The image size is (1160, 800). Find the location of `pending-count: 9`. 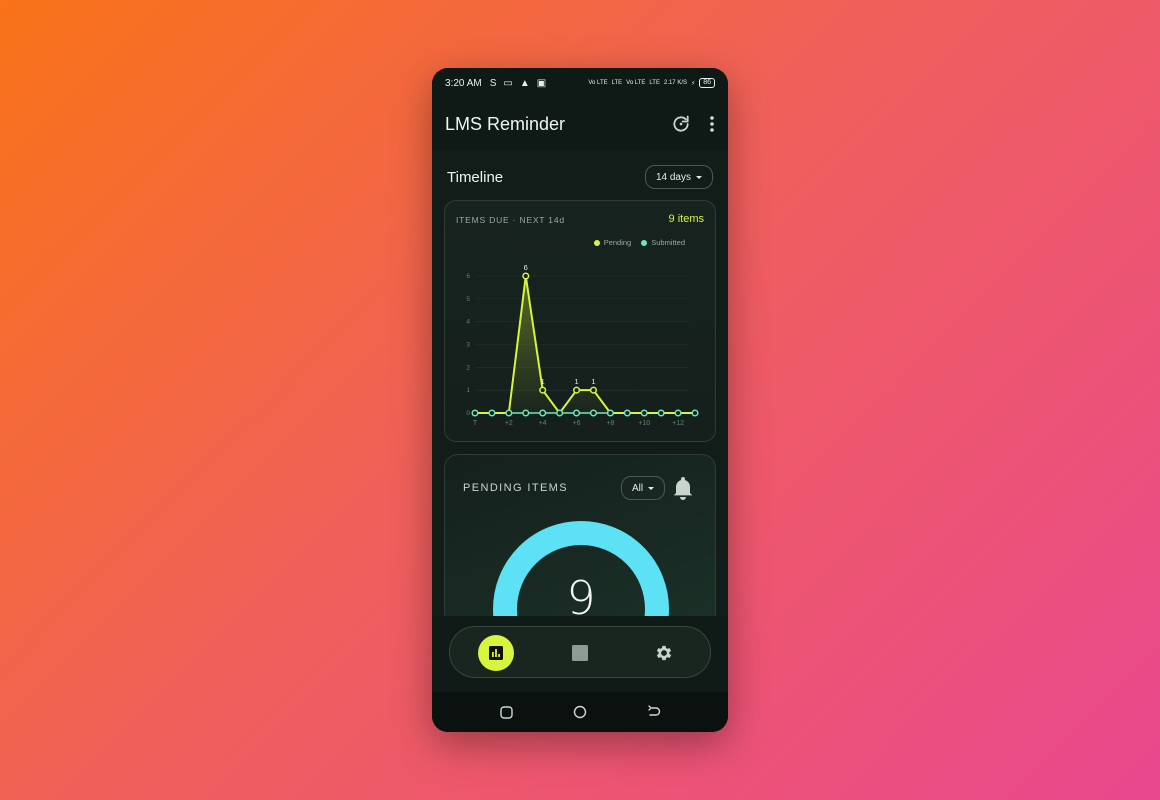

pending-count: 9 is located at coordinates (581, 593).